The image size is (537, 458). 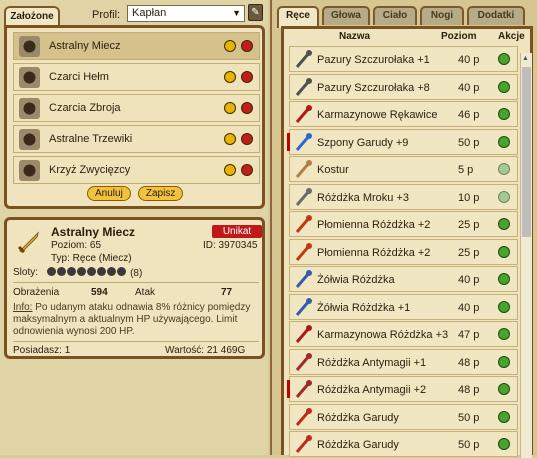 What do you see at coordinates (29, 139) in the screenshot?
I see `boots-icon` at bounding box center [29, 139].